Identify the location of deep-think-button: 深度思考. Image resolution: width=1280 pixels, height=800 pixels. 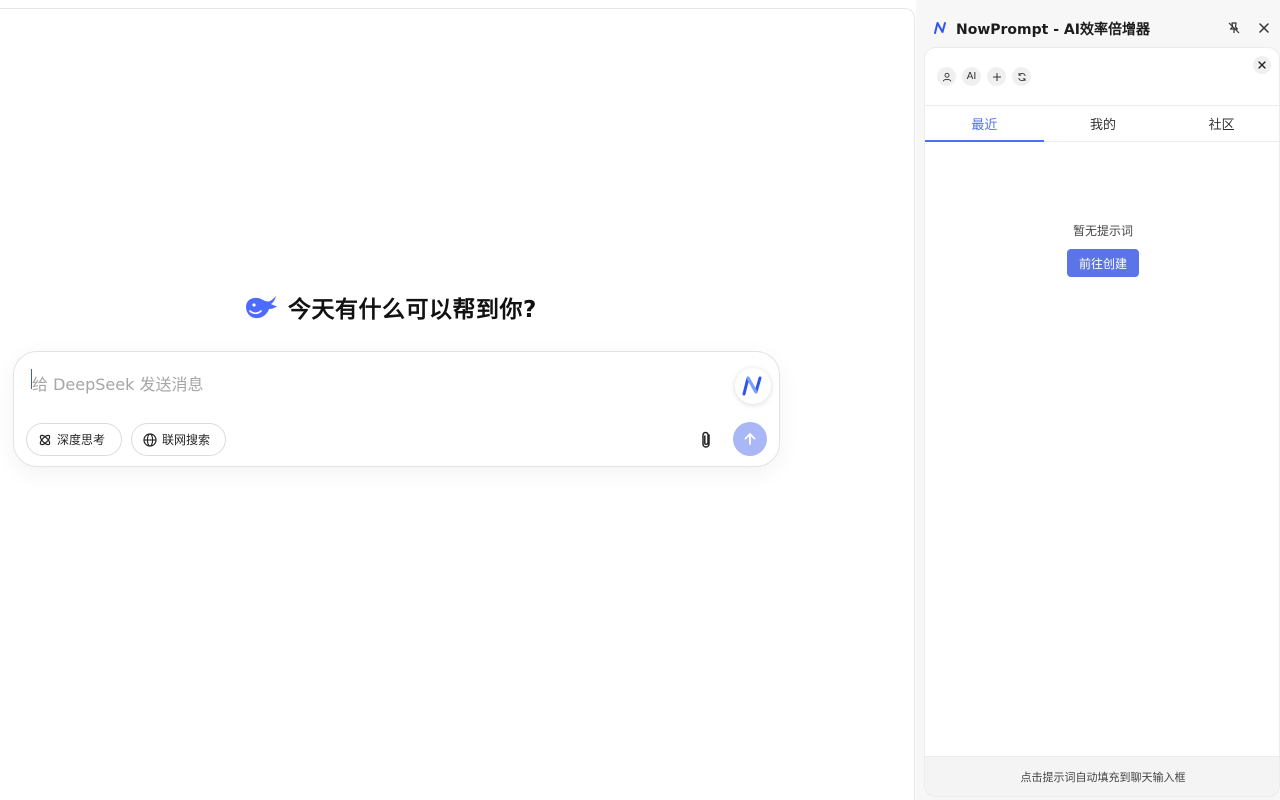
(74, 439).